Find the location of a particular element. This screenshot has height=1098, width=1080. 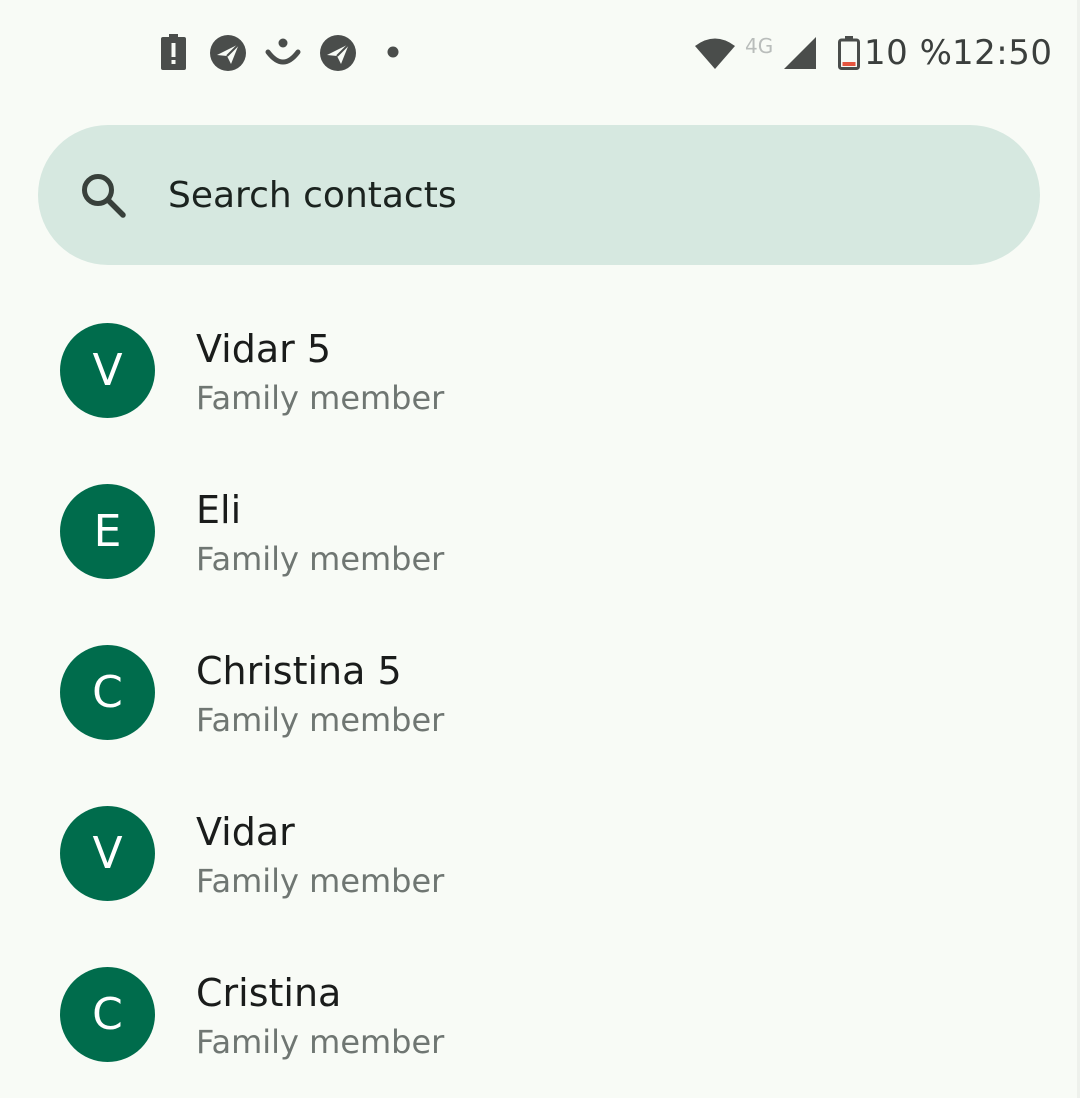

contact-row: C Christina 5 Family member is located at coordinates (540, 692).